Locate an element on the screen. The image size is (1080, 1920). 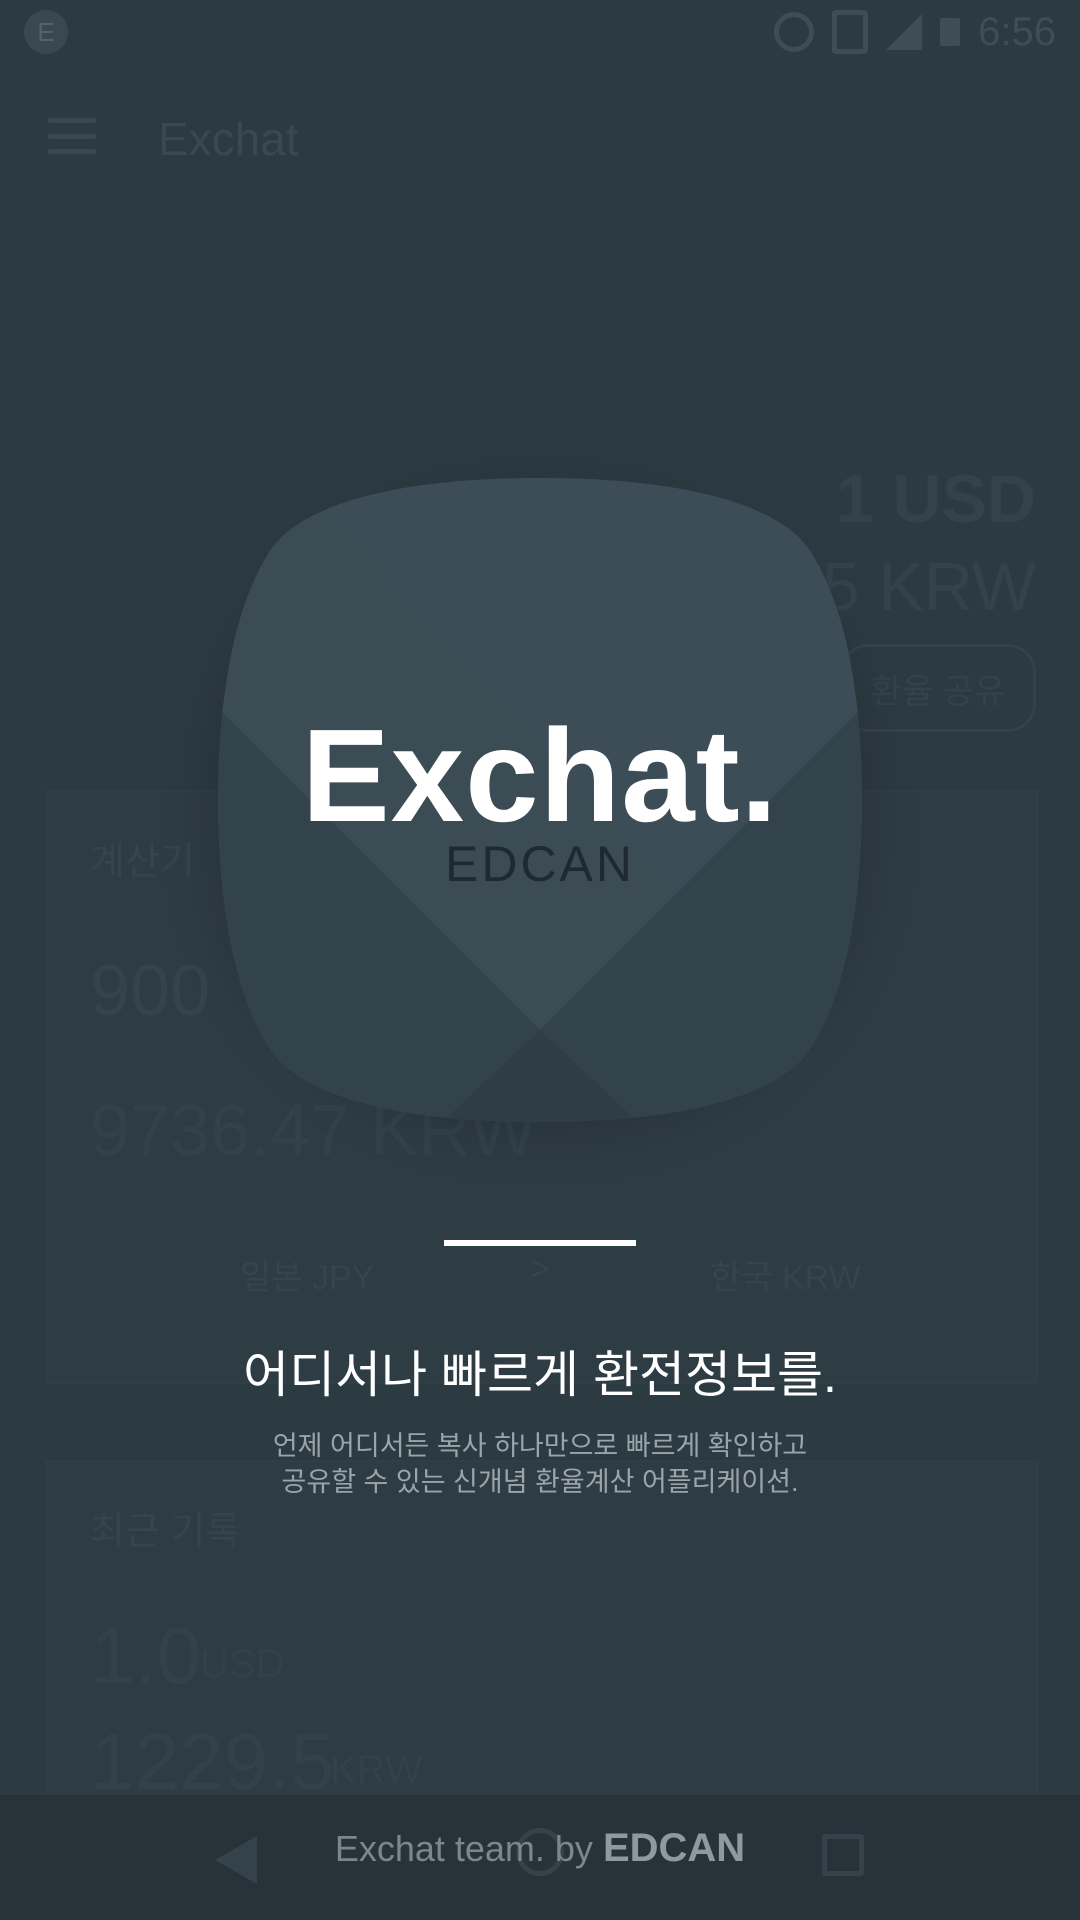
footer-brand: EDCAN is located at coordinates (674, 1848).